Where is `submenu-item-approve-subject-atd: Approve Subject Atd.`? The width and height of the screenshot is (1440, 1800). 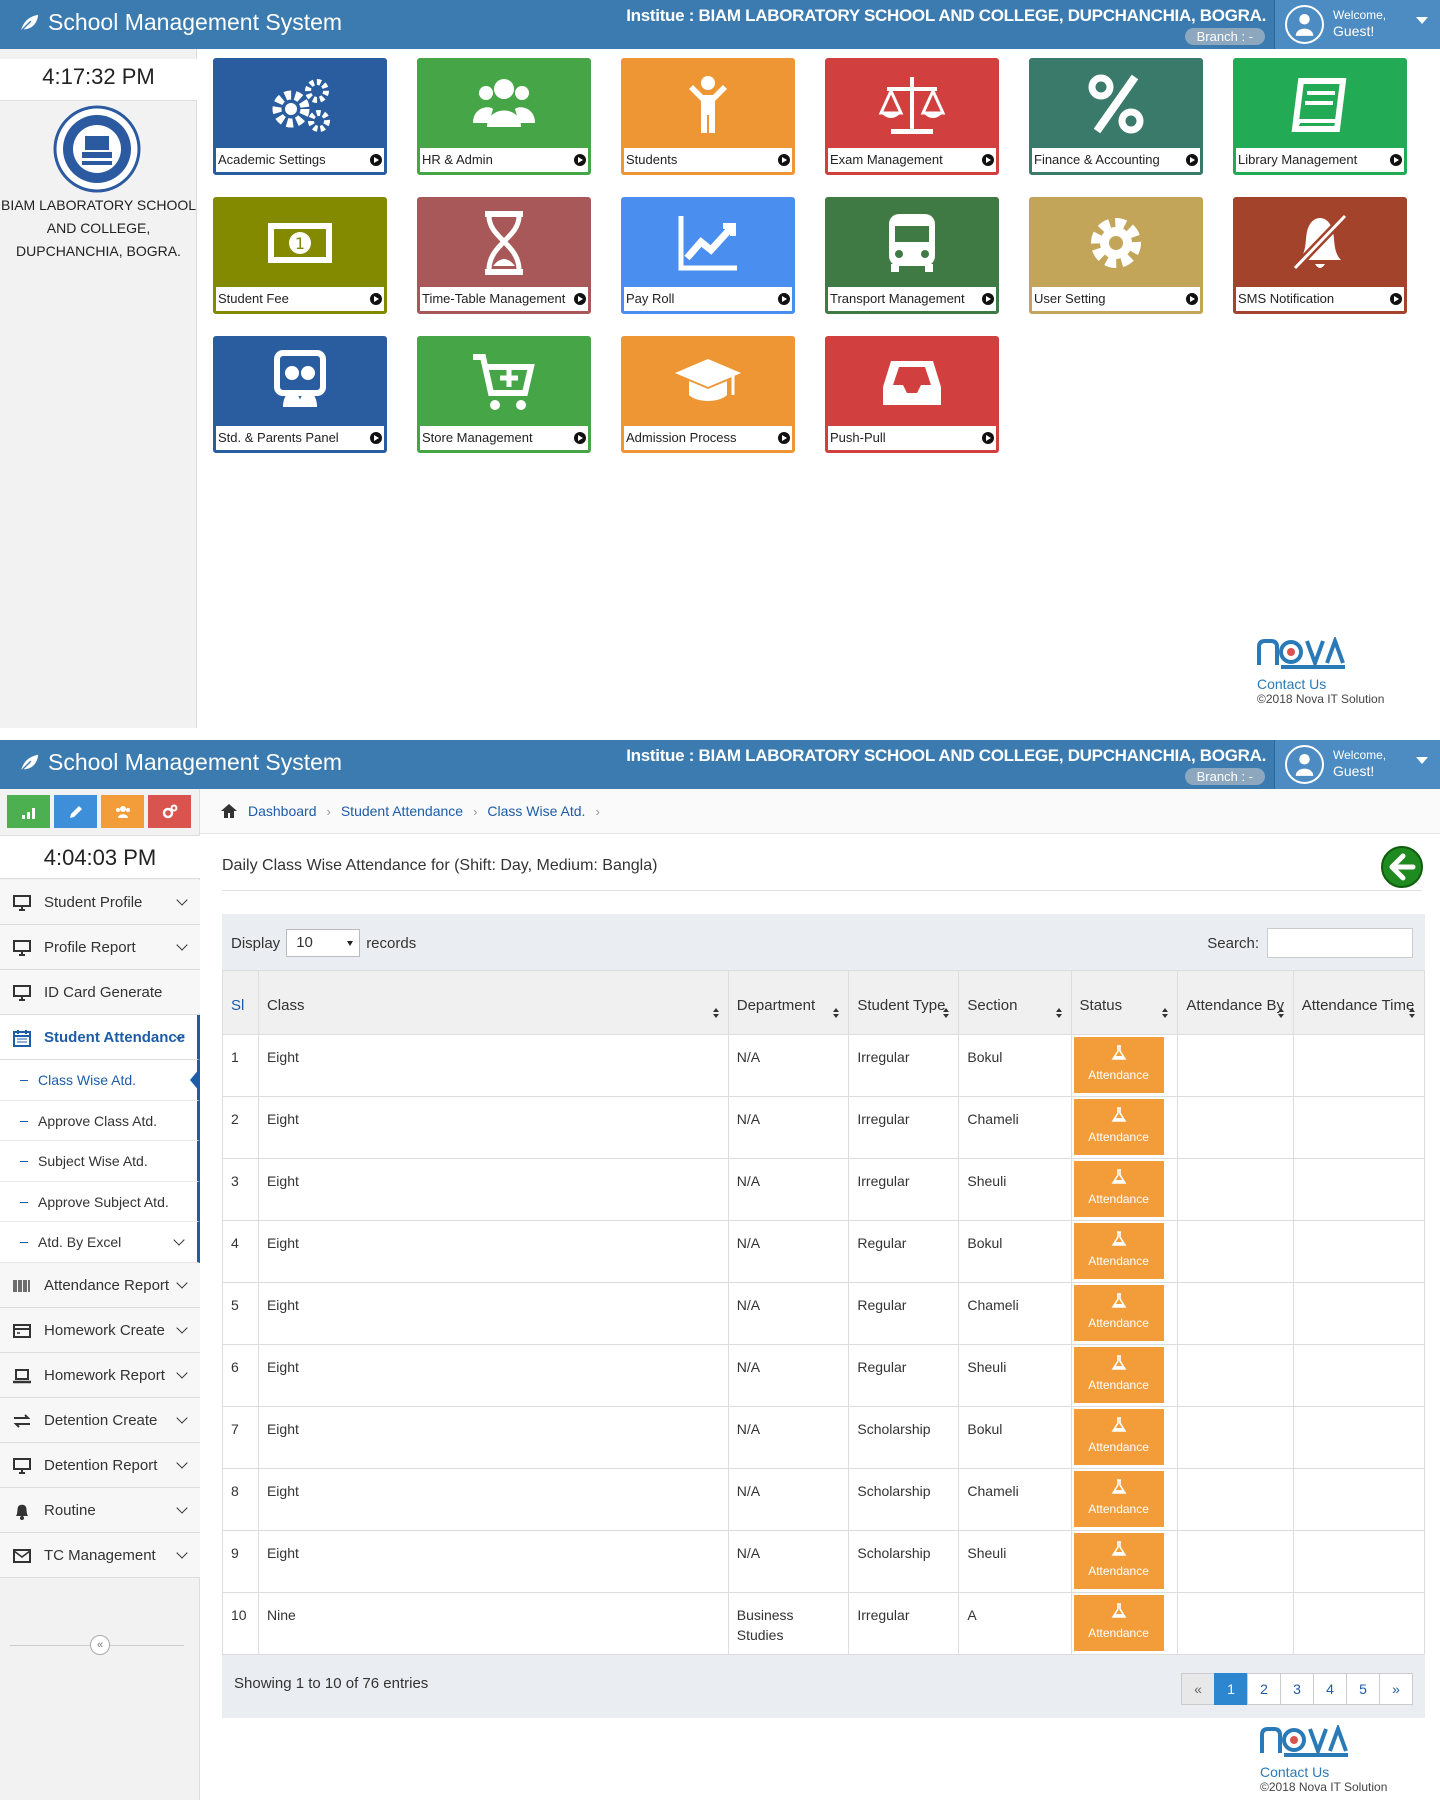
submenu-item-approve-subject-atd: Approve Subject Atd. is located at coordinates (100, 1202).